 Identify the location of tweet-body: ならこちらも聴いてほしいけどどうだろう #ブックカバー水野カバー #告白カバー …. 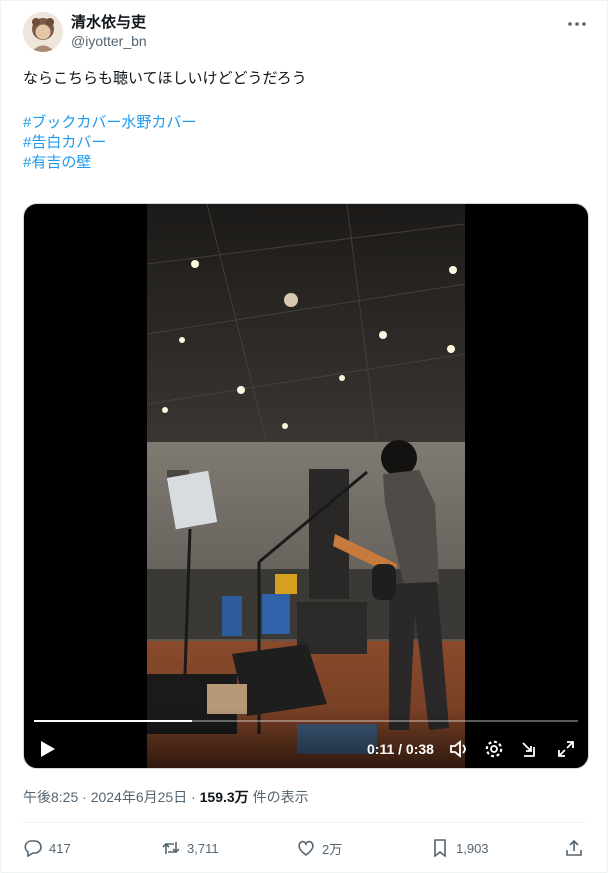
(303, 121).